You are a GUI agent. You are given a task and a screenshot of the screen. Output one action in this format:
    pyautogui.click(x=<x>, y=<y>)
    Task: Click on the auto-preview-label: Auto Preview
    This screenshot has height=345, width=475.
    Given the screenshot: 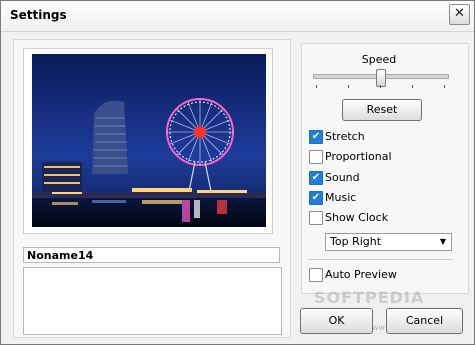 What is the action you would take?
    pyautogui.click(x=361, y=274)
    